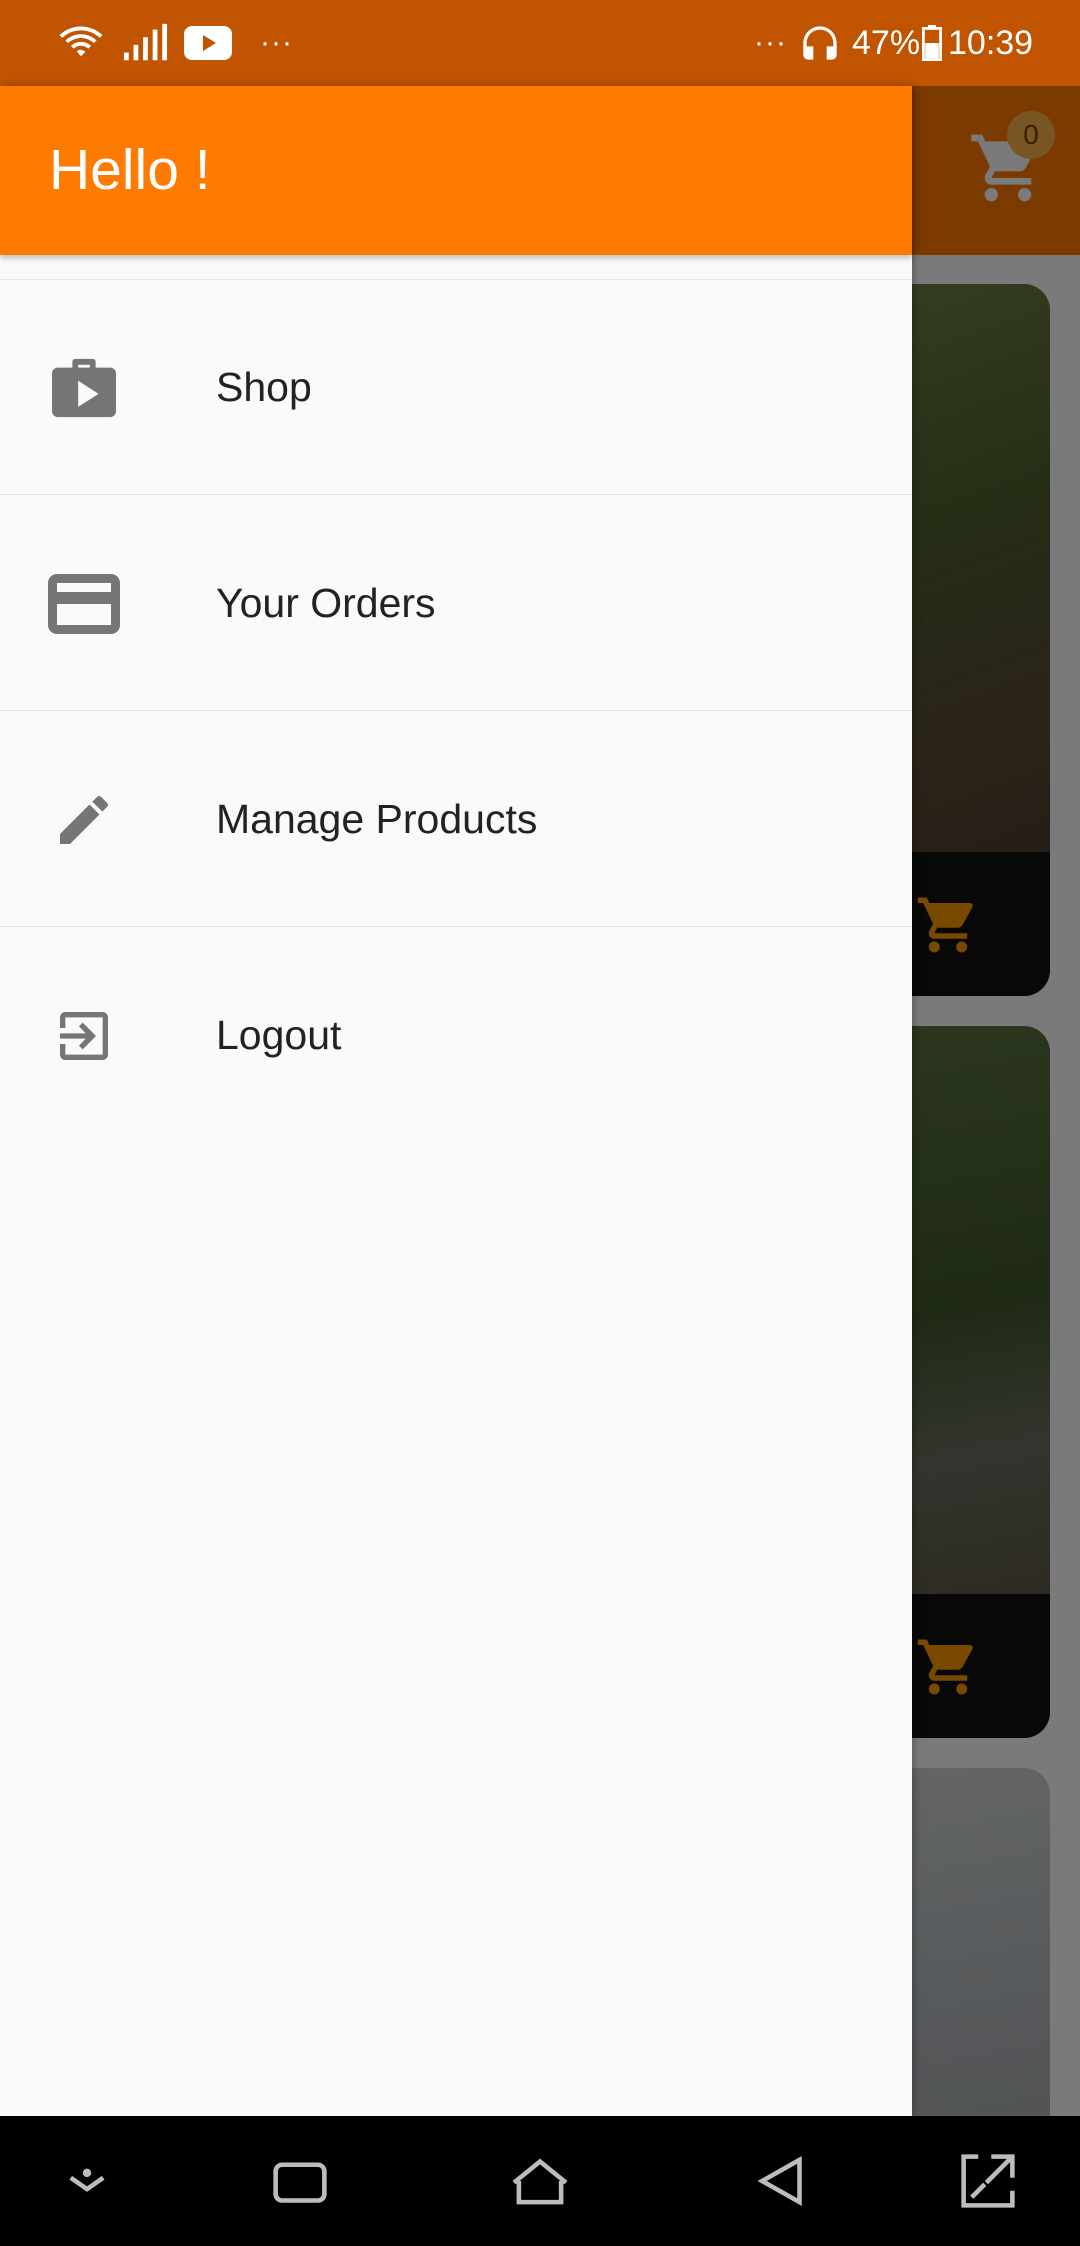 Image resolution: width=1080 pixels, height=2246 pixels. Describe the element at coordinates (770, 42) in the screenshot. I see `status-overflow-right: ···` at that location.